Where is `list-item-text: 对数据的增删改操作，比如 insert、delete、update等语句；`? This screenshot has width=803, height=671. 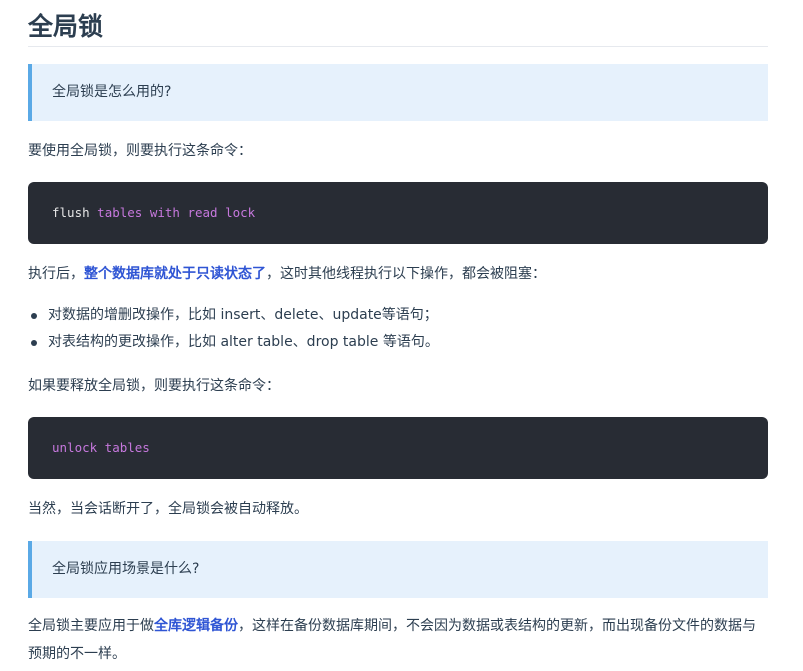
list-item-text: 对数据的增删改操作，比如 insert、delete、update等语句； is located at coordinates (243, 315).